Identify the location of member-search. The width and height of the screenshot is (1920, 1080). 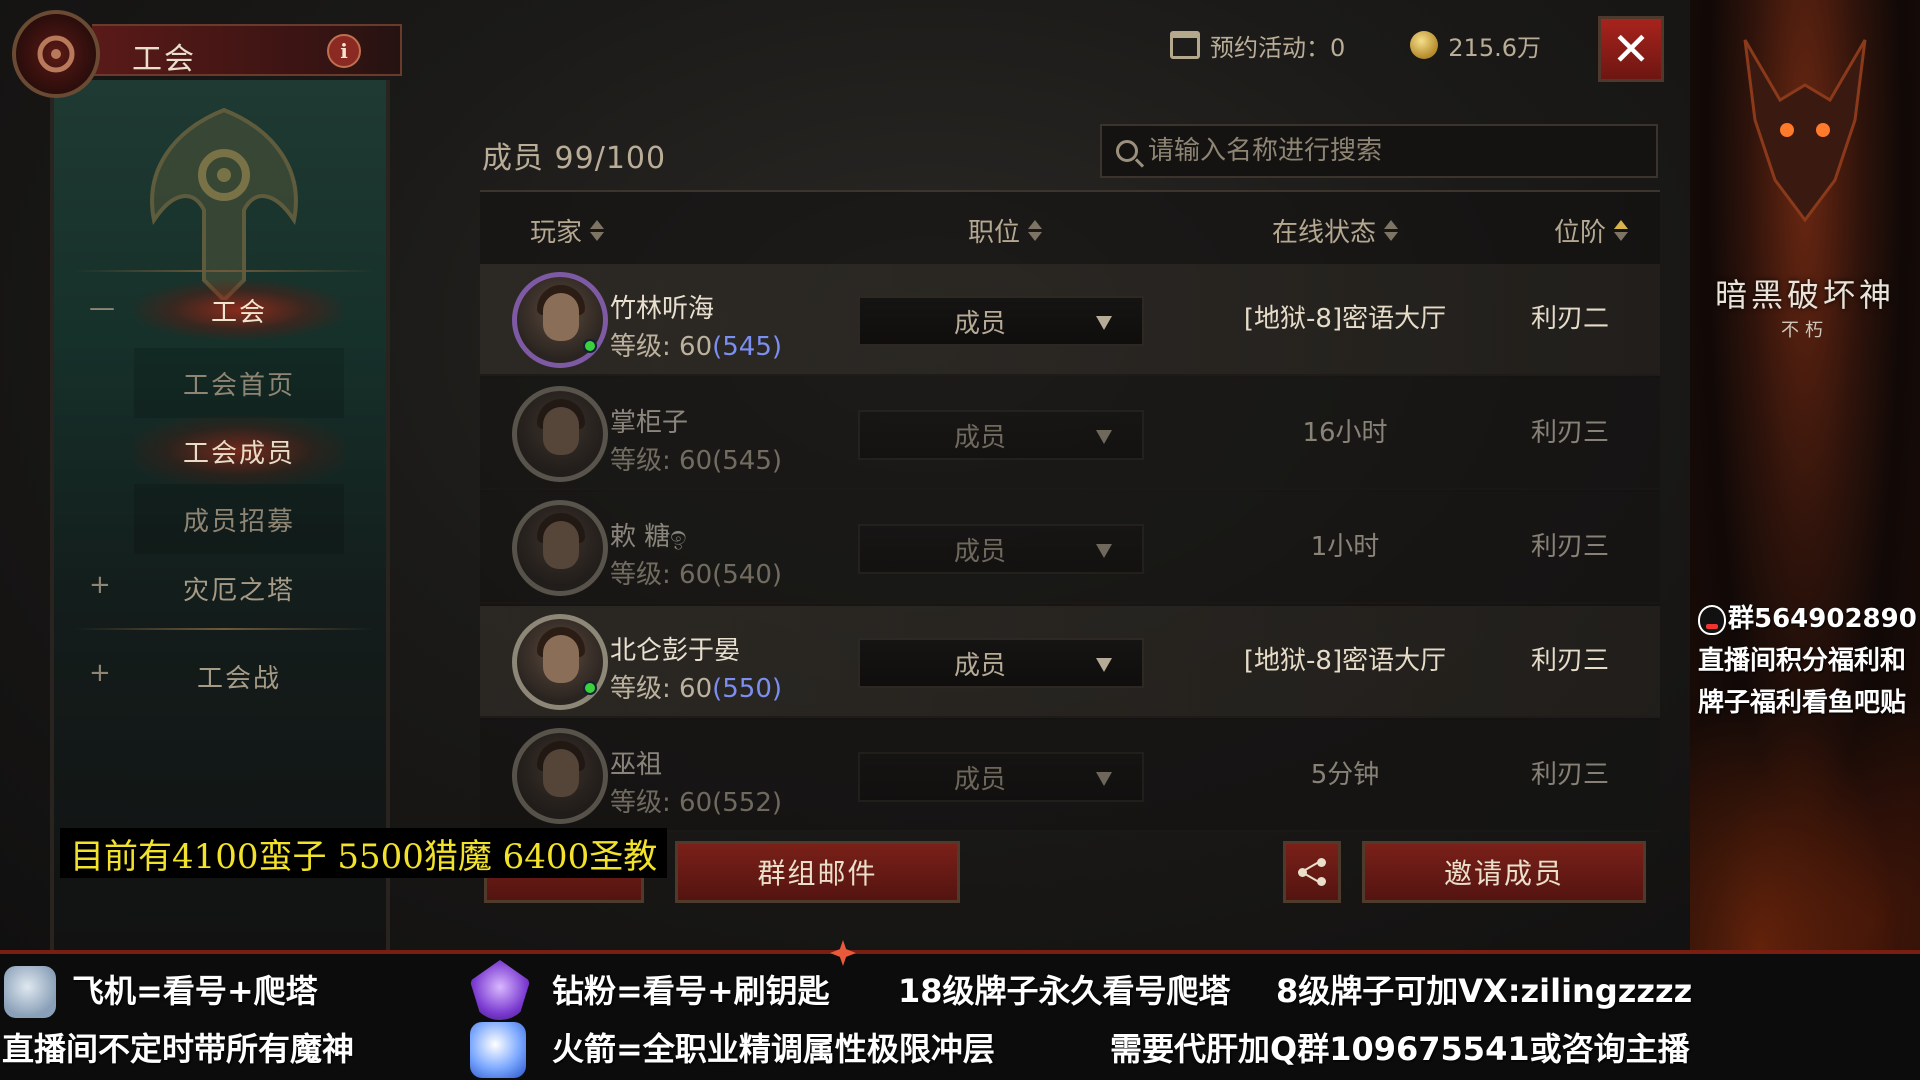
(1379, 151).